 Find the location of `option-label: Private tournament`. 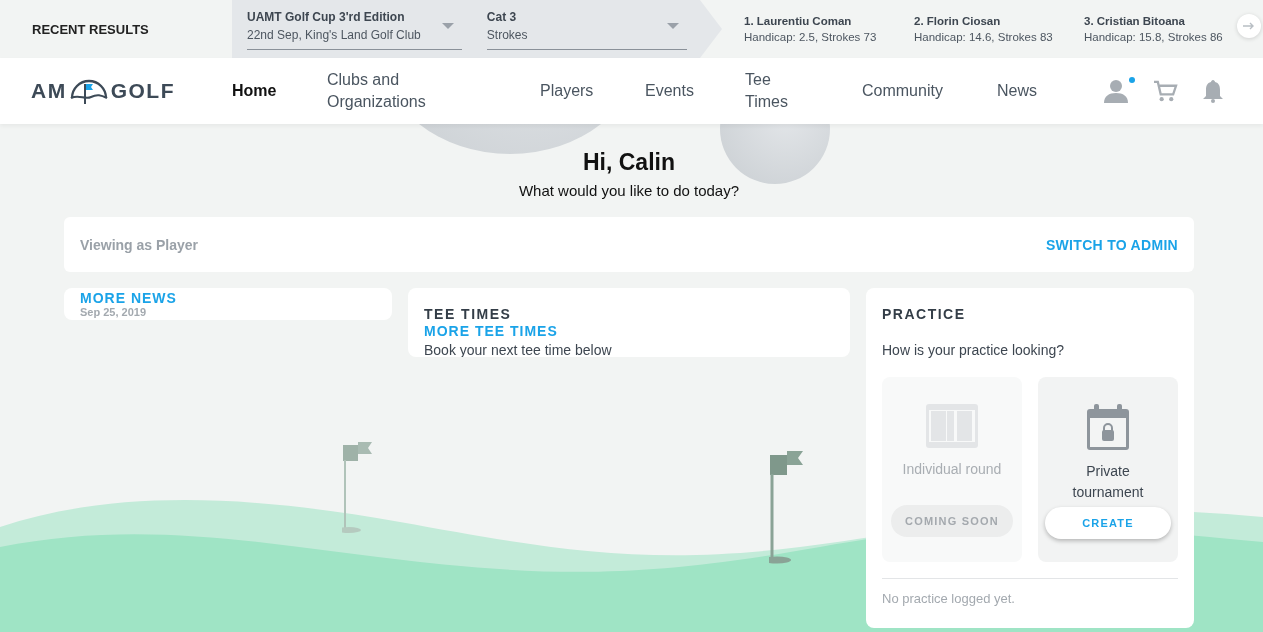

option-label: Private tournament is located at coordinates (1108, 482).